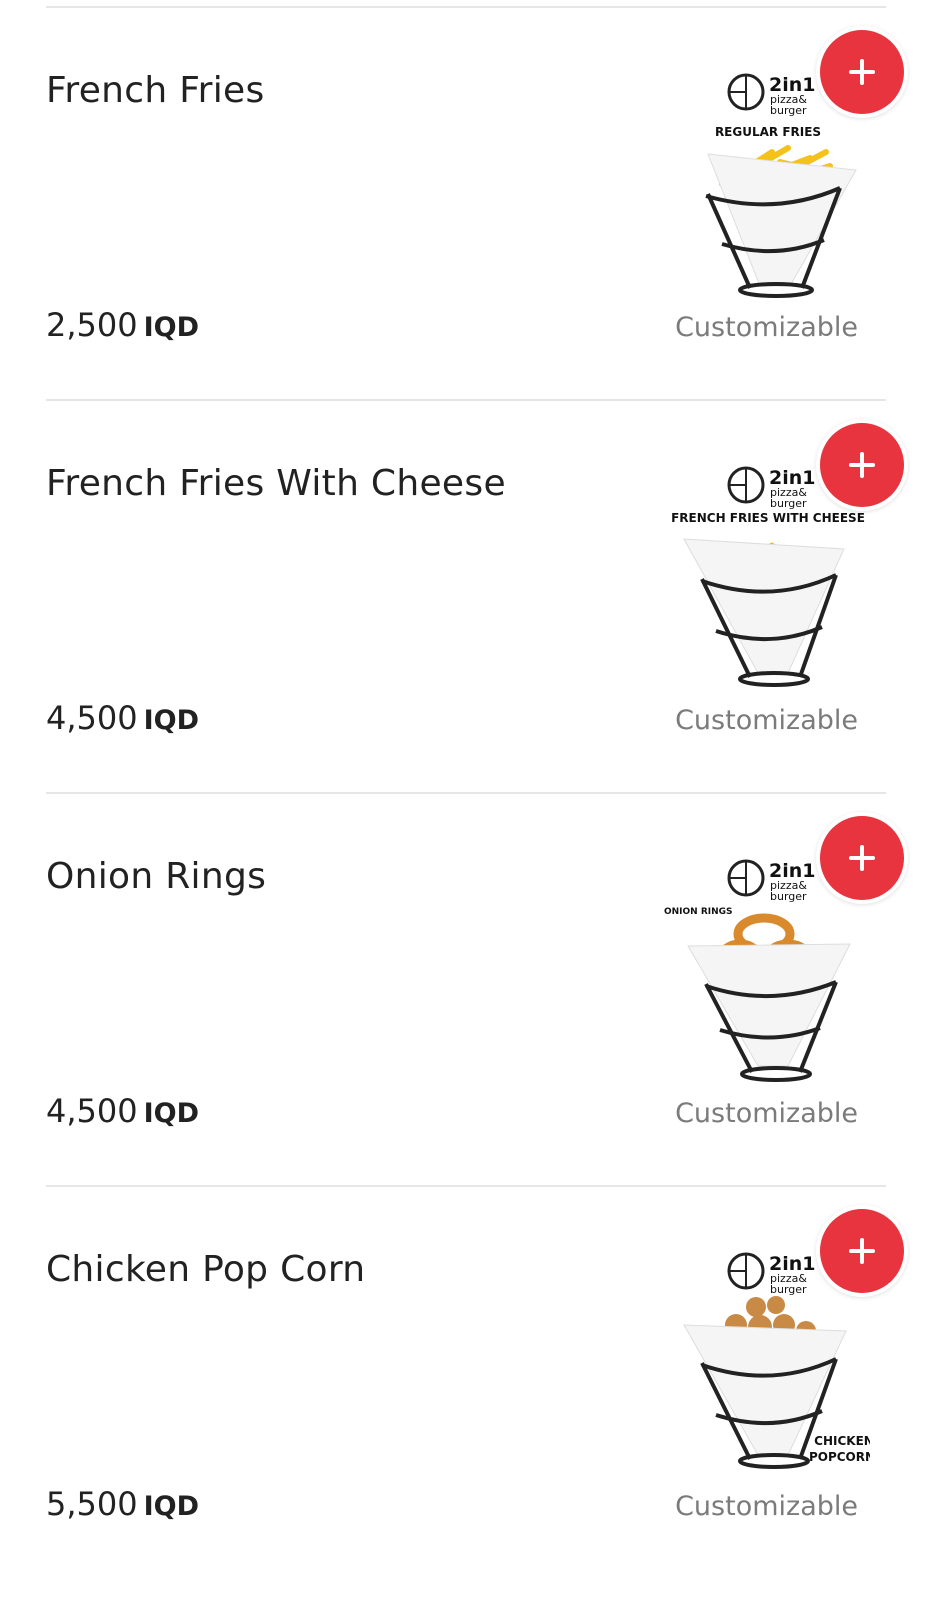  I want to click on item-name: French Fries, so click(155, 90).